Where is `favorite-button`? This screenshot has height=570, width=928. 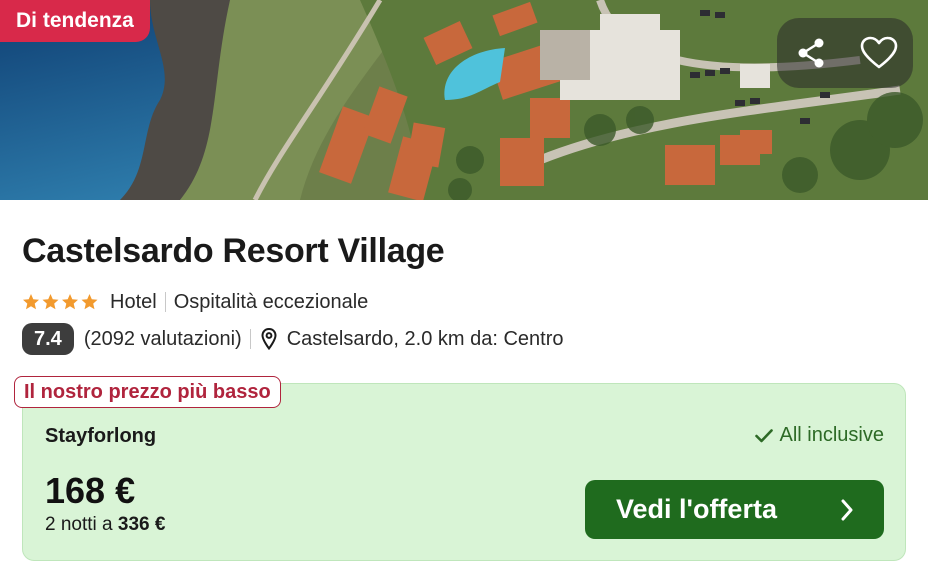 favorite-button is located at coordinates (879, 53).